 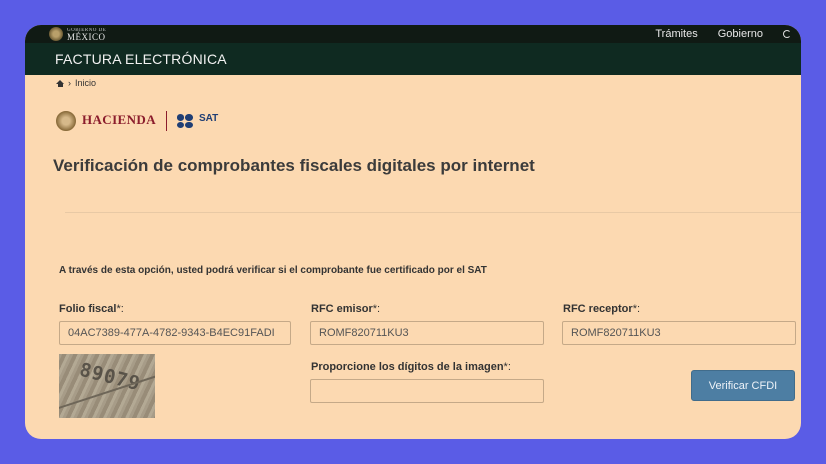 What do you see at coordinates (433, 212) in the screenshot?
I see `divider` at bounding box center [433, 212].